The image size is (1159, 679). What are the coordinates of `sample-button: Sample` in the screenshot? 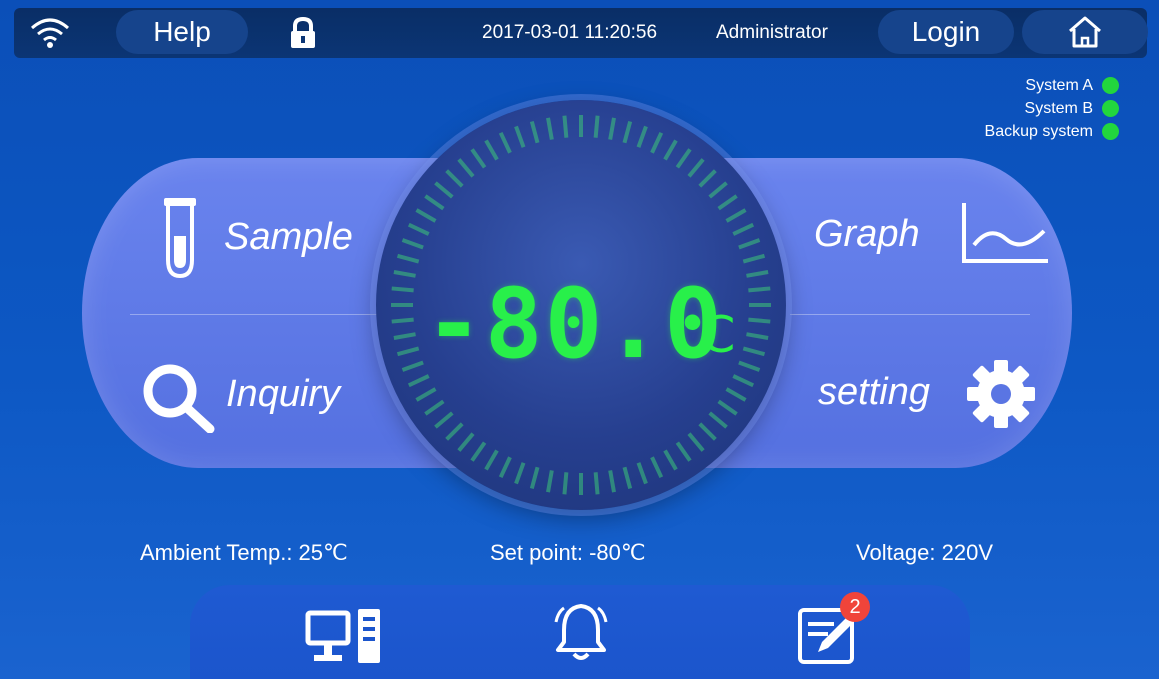 It's located at (273, 235).